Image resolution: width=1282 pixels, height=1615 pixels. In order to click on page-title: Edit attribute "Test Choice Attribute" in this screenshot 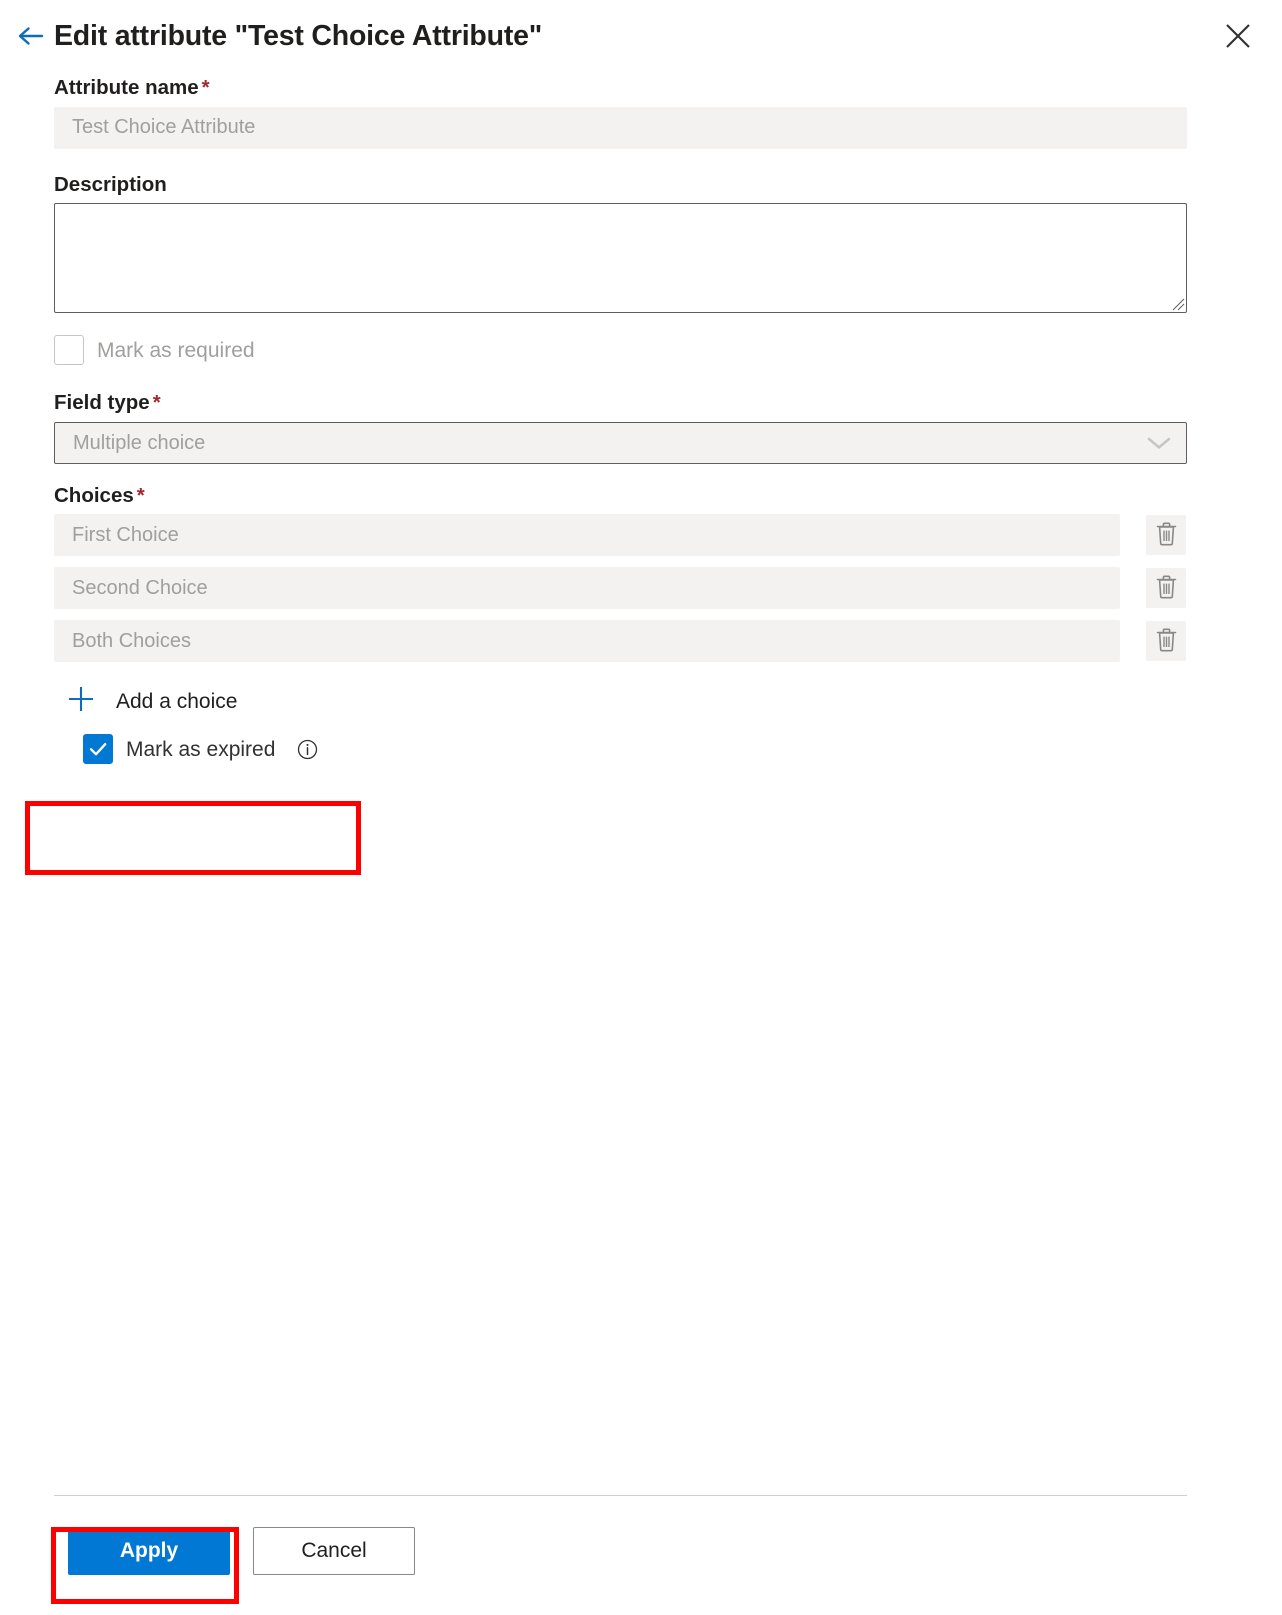, I will do `click(298, 35)`.